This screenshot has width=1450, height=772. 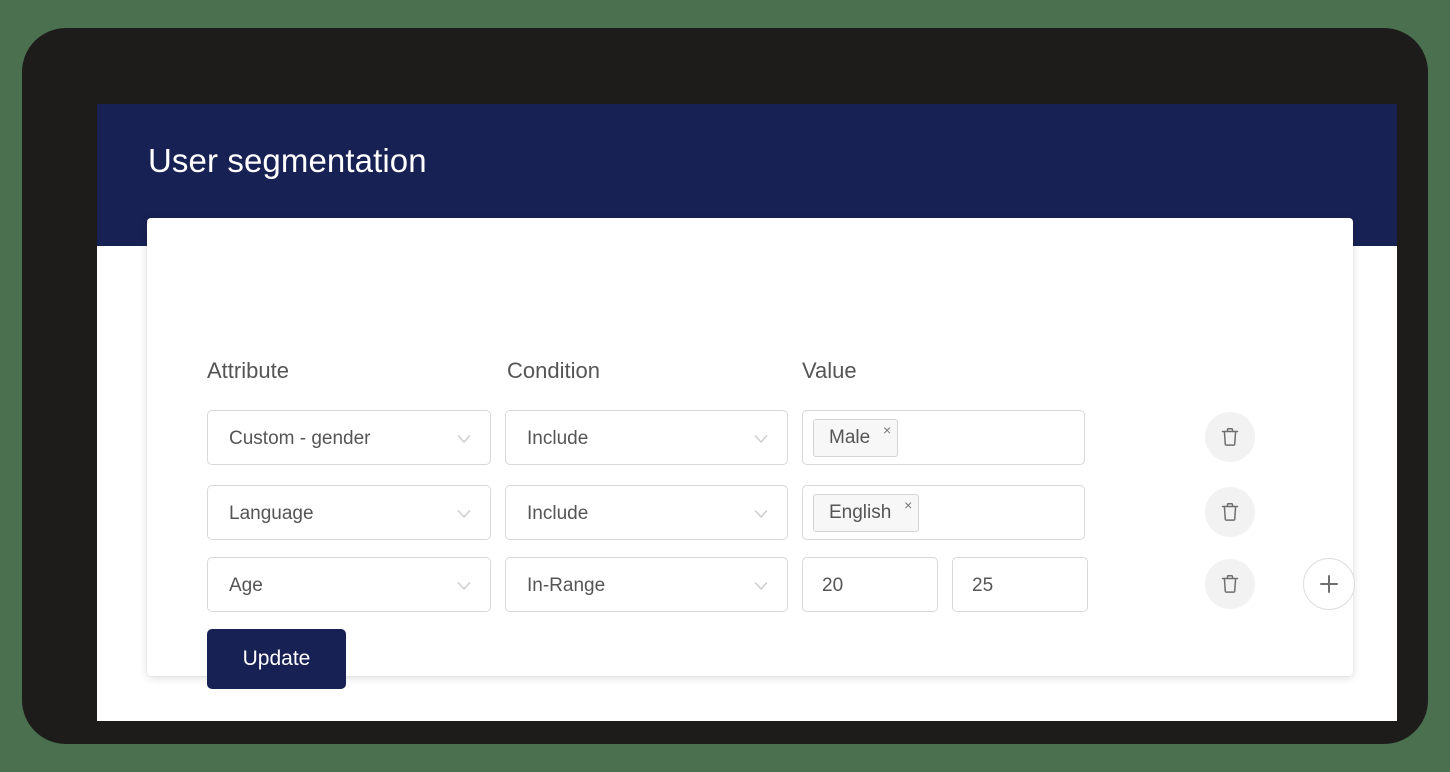 What do you see at coordinates (276, 659) in the screenshot?
I see `update-button: Update` at bounding box center [276, 659].